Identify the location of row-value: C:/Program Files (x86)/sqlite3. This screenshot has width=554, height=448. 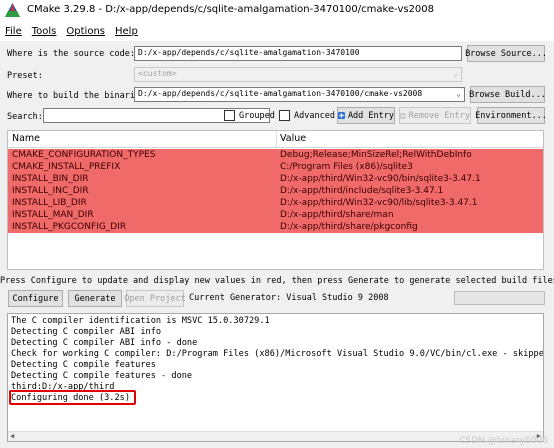
(346, 167).